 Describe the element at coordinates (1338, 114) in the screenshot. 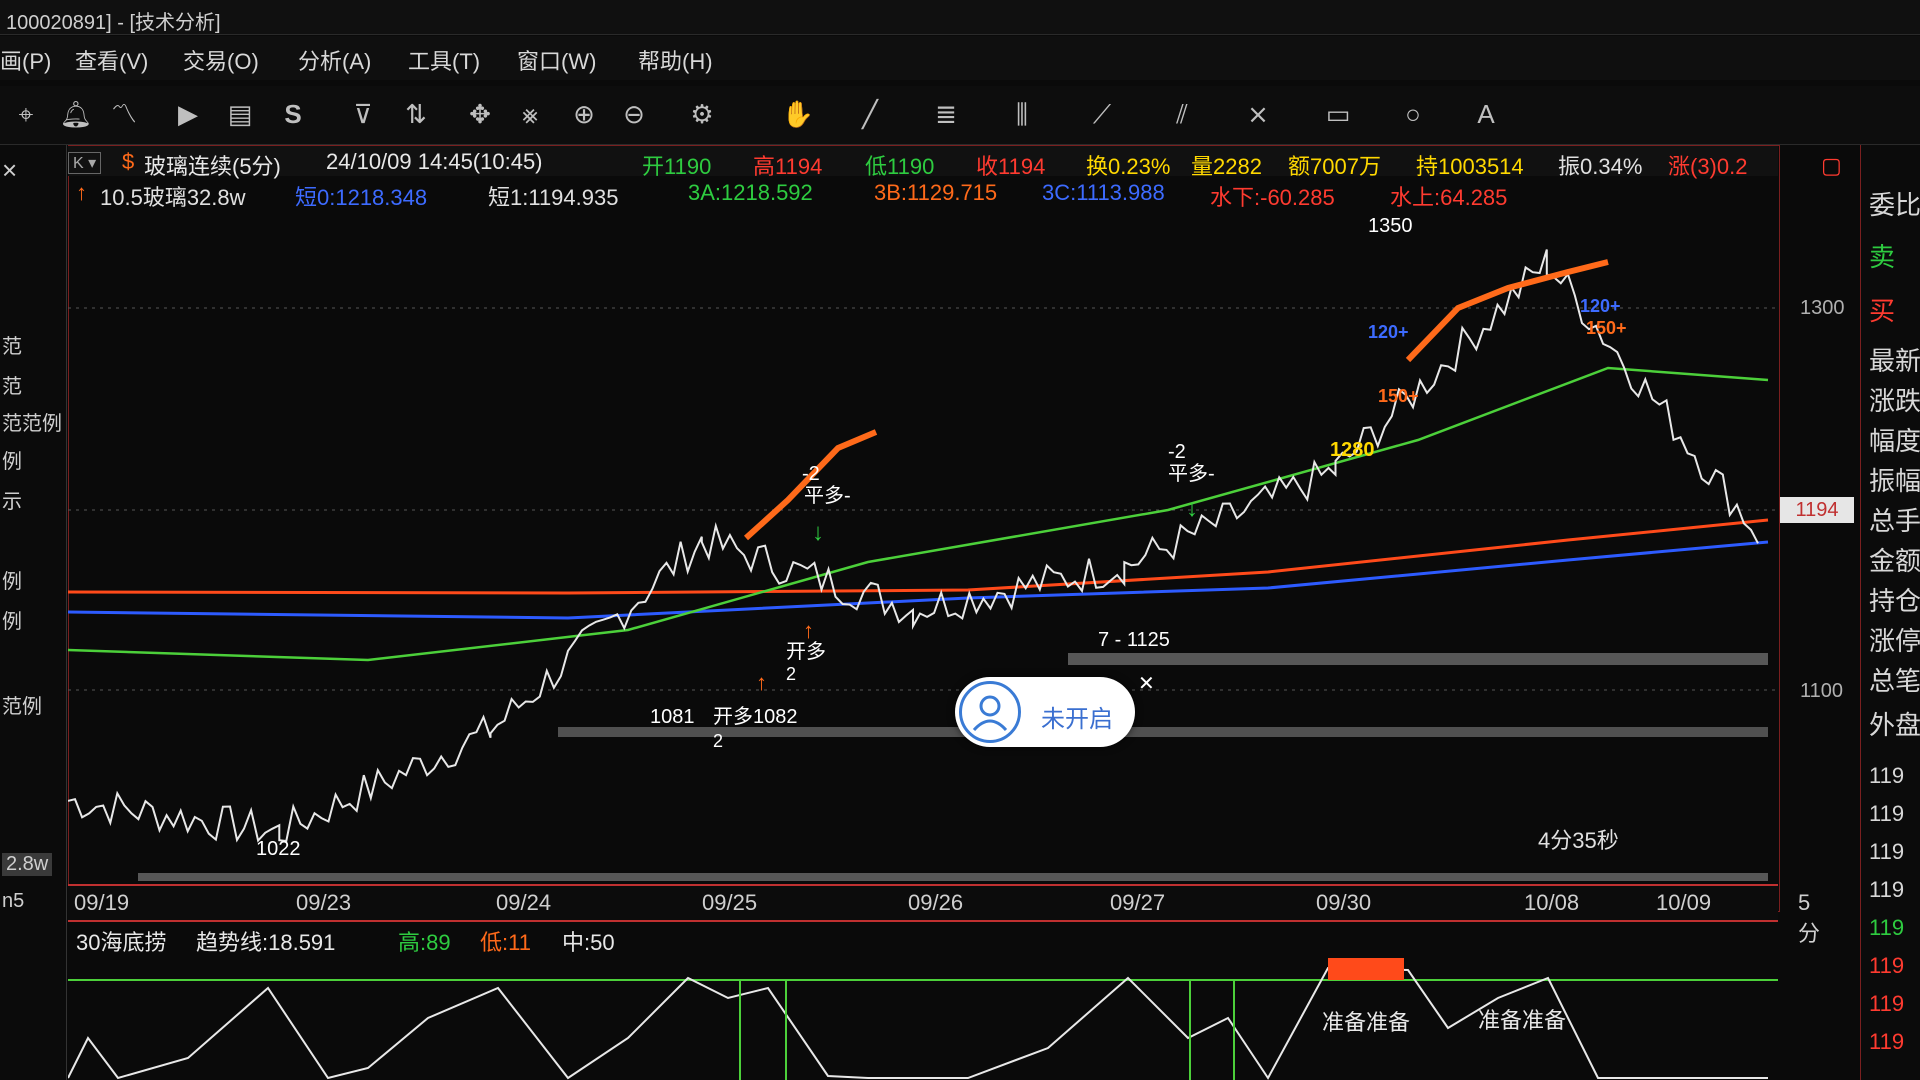

I see `rect-icon: ▭` at that location.